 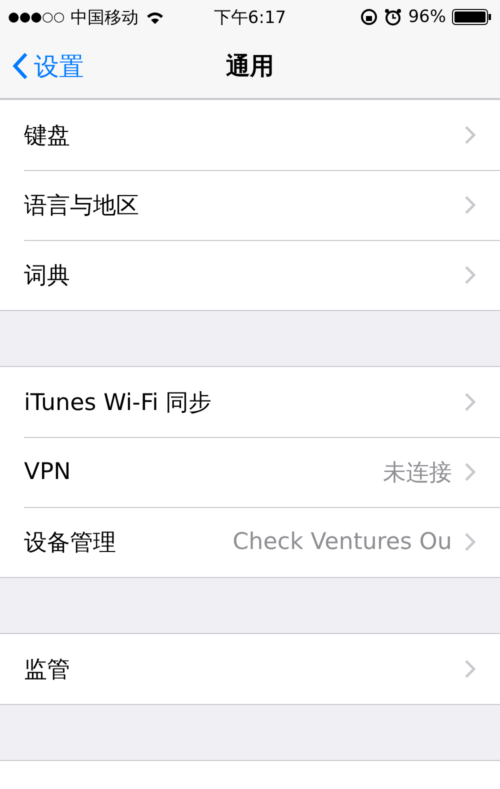 What do you see at coordinates (42, 66) in the screenshot?
I see `back-button: 设置` at bounding box center [42, 66].